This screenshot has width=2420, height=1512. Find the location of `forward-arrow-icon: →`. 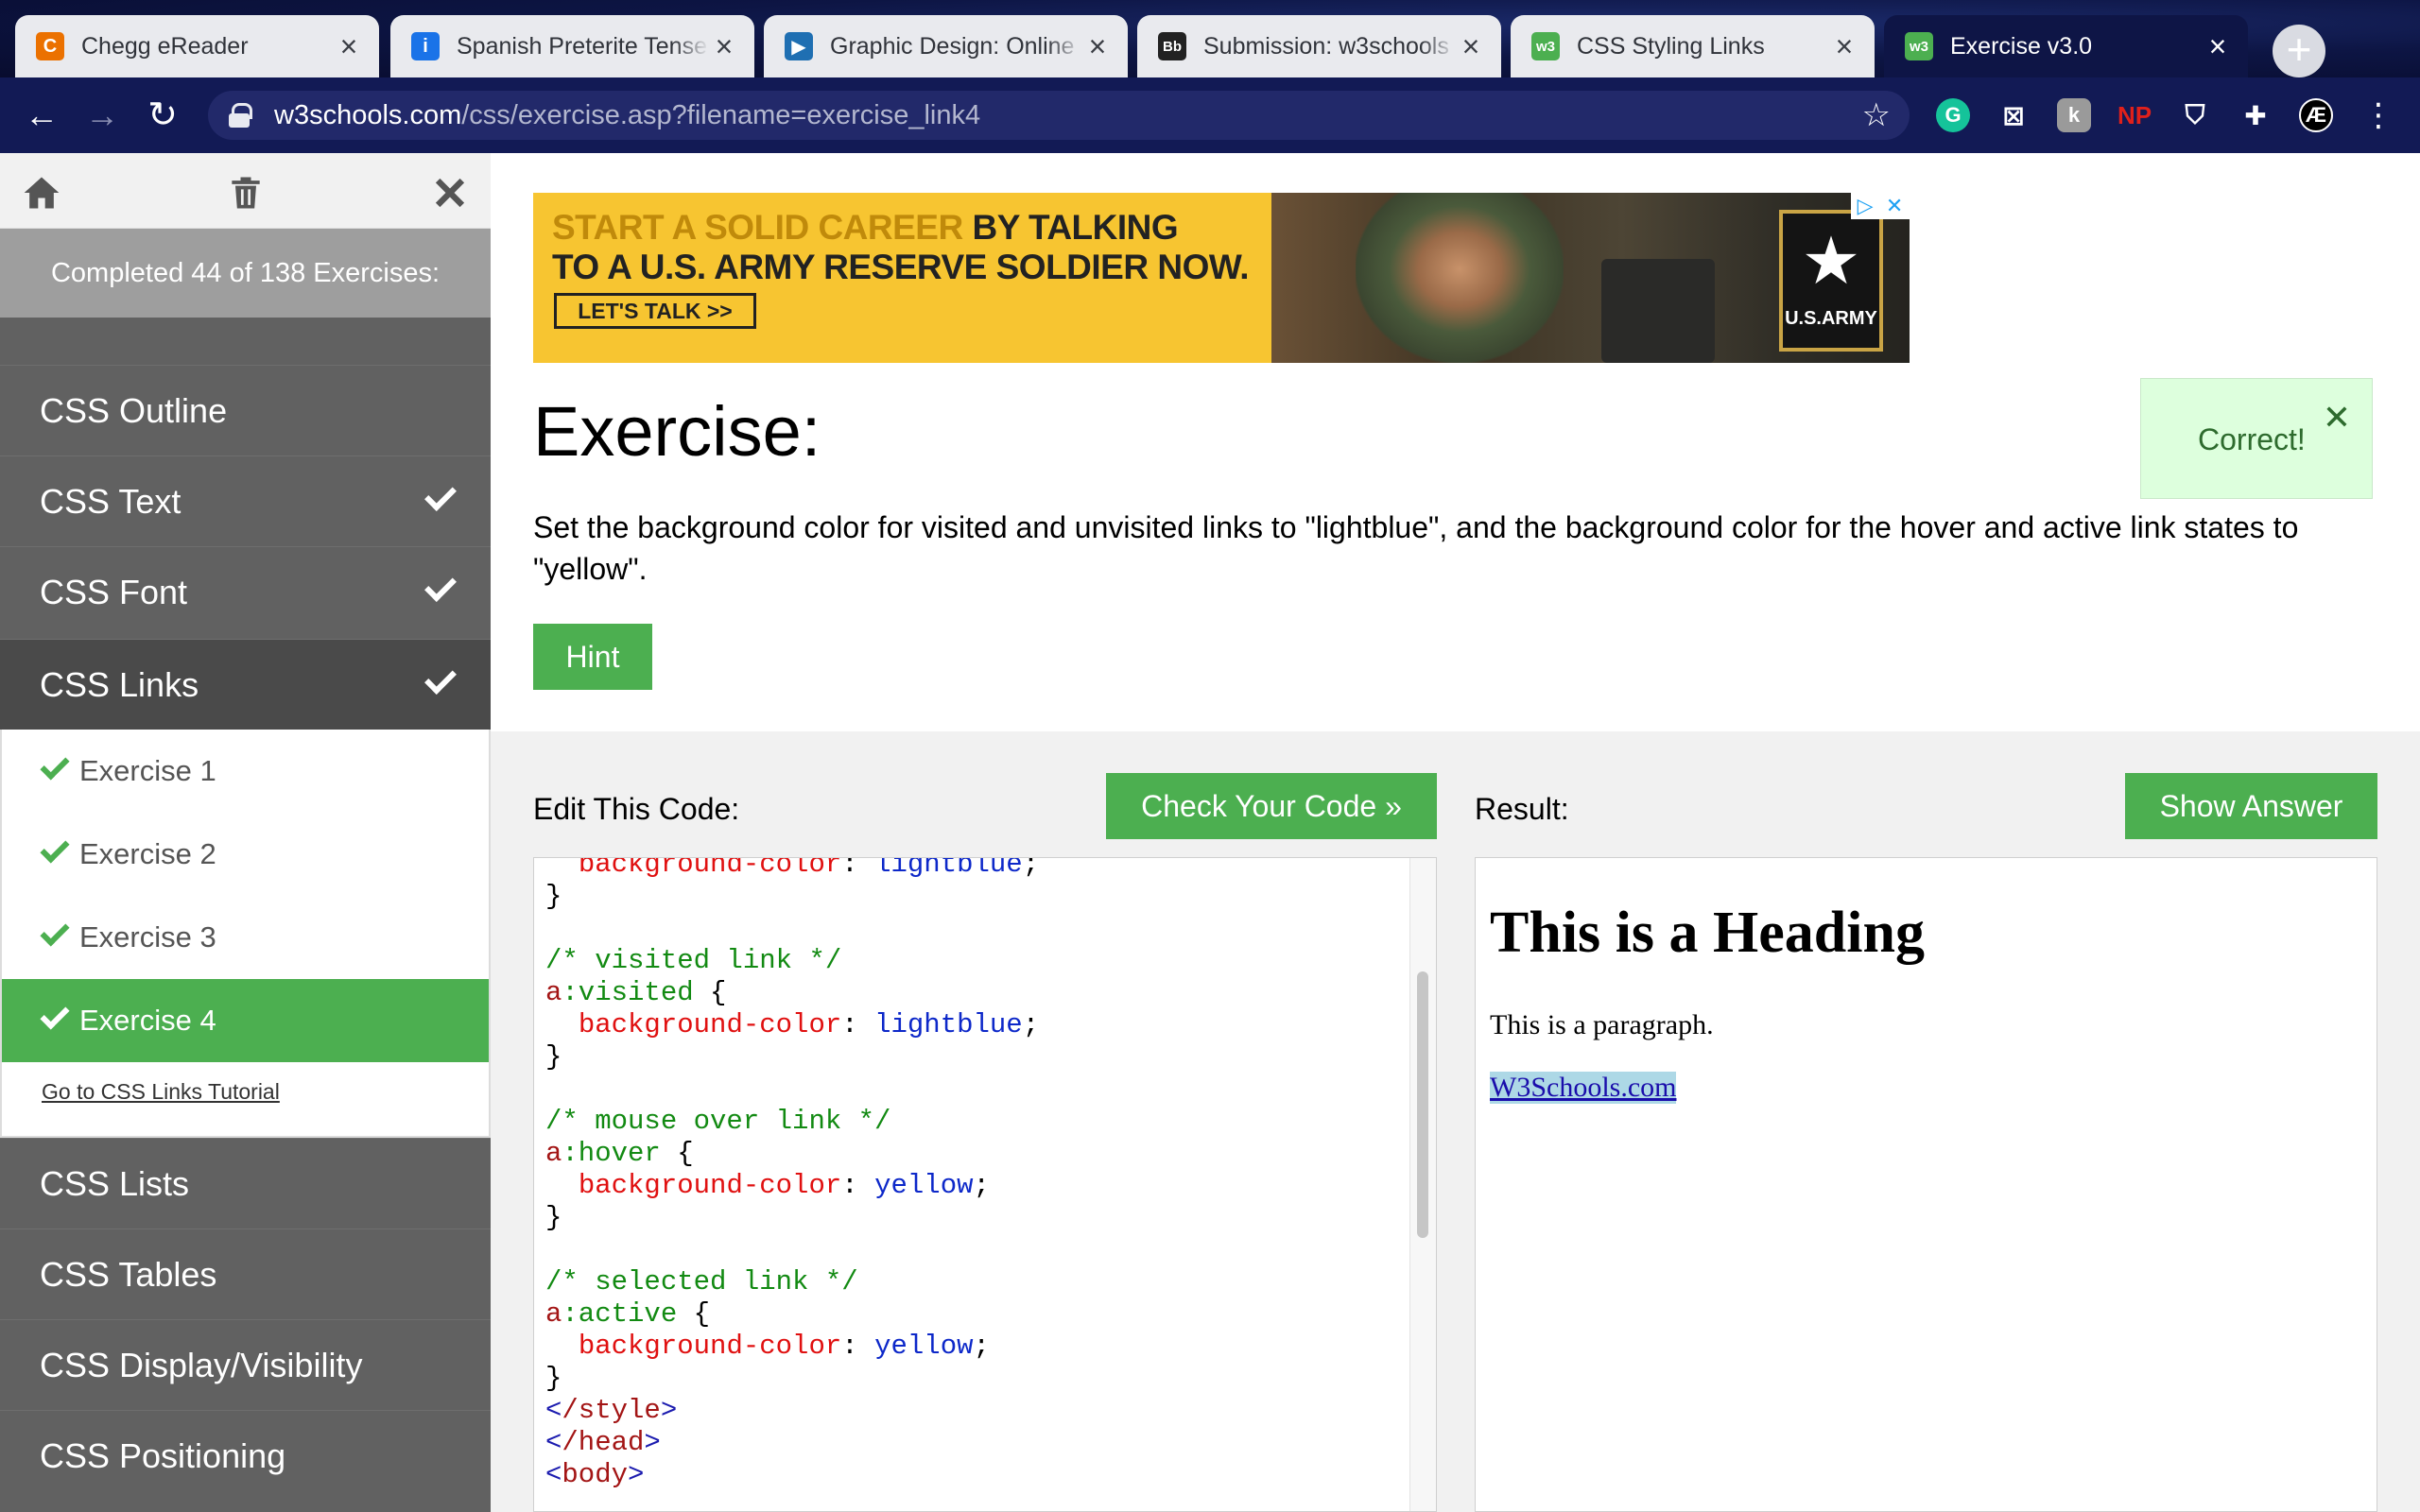

forward-arrow-icon: → is located at coordinates (102, 115).